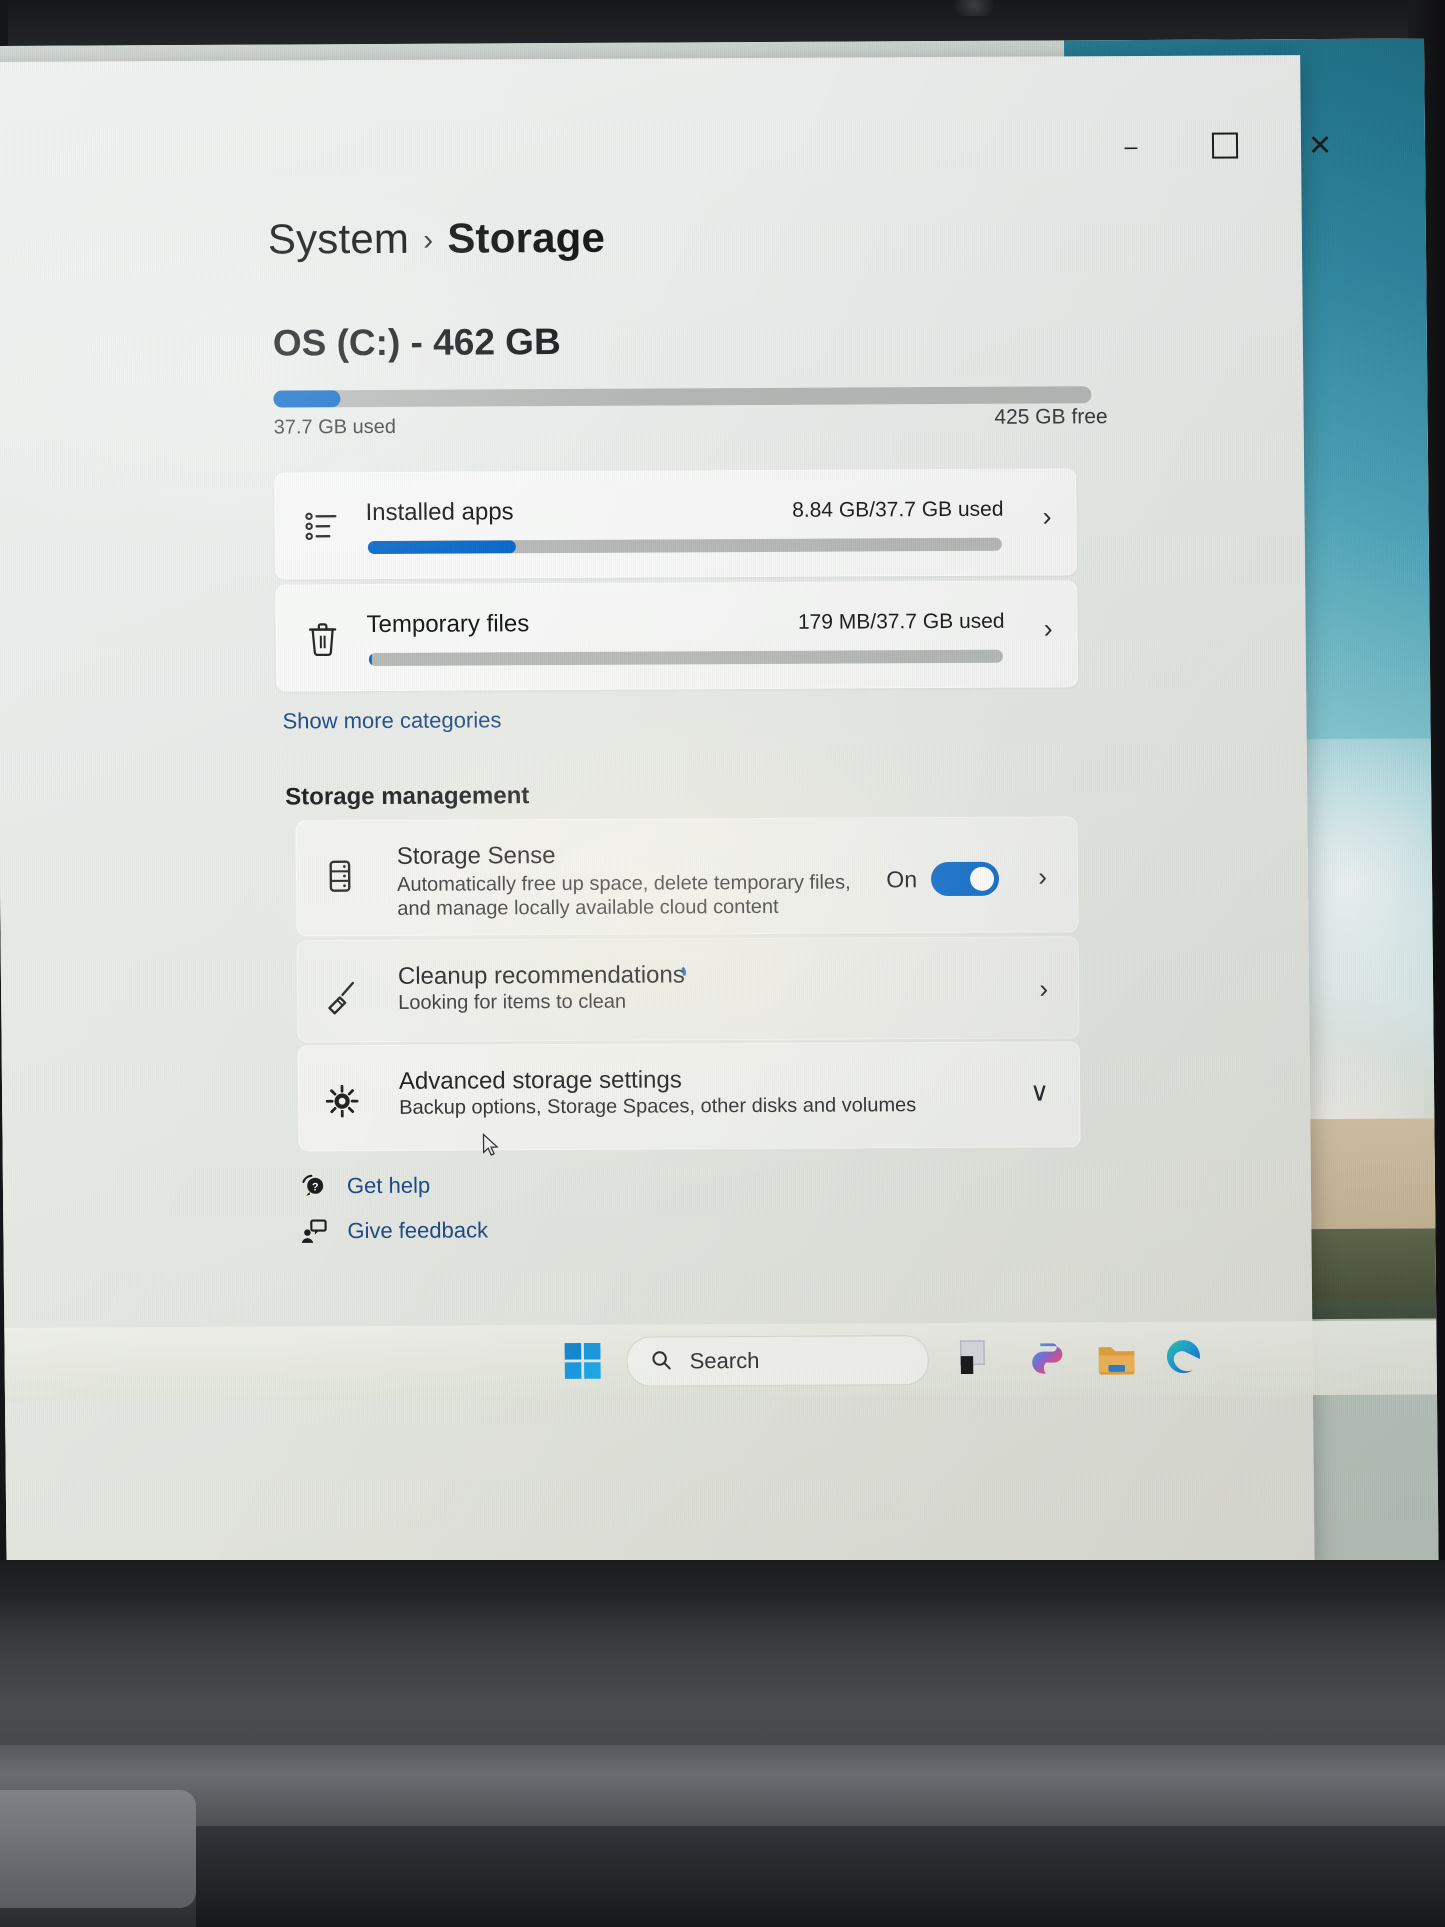 The width and height of the screenshot is (1445, 1927). Describe the element at coordinates (526, 237) in the screenshot. I see `breadcrumb-current: Storage` at that location.